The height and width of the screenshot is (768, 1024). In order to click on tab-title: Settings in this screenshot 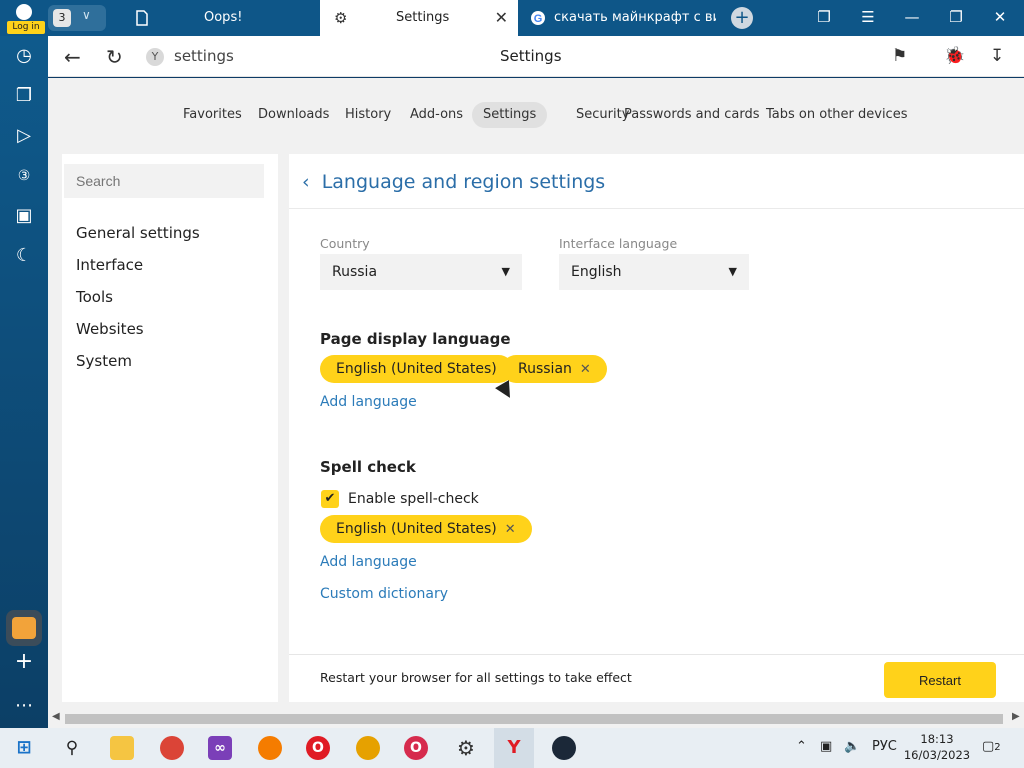, I will do `click(423, 17)`.